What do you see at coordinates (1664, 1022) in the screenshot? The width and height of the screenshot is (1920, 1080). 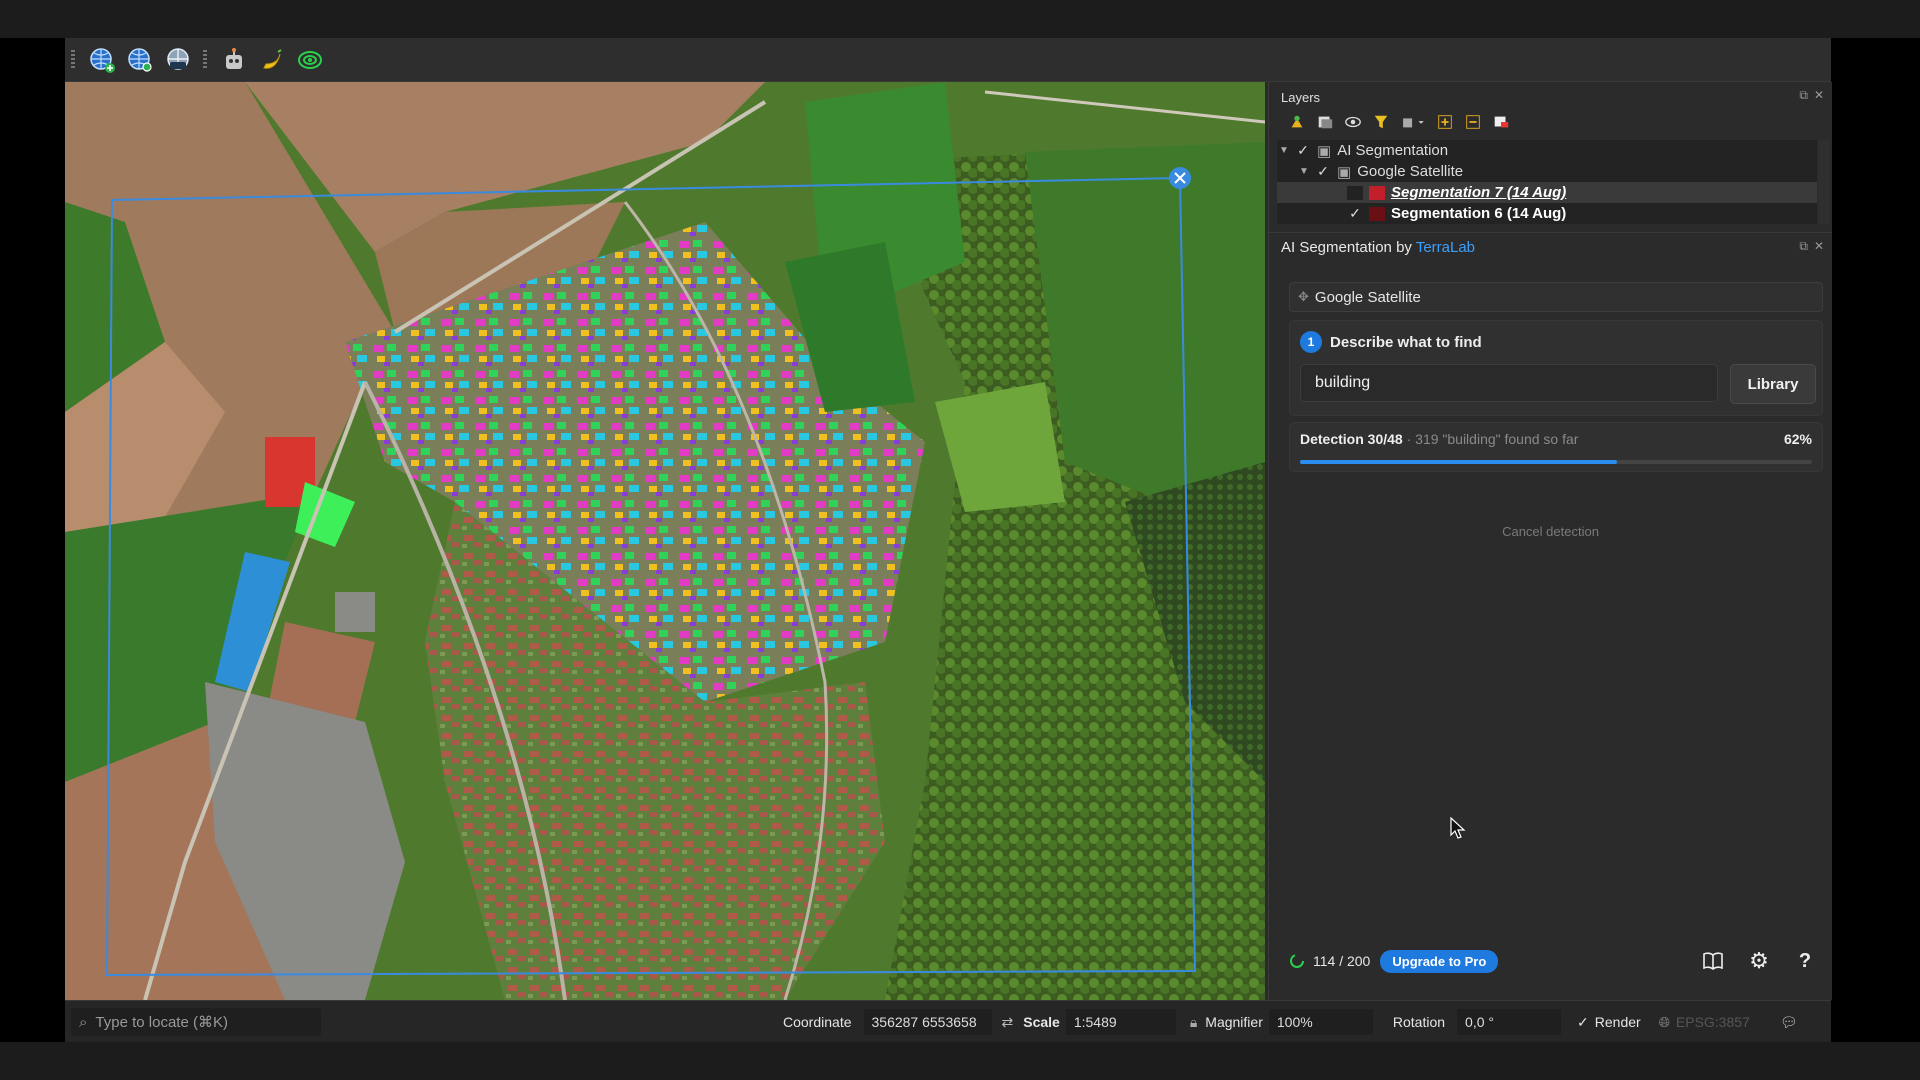 I see `crs-globe-icon: 🌐︎` at bounding box center [1664, 1022].